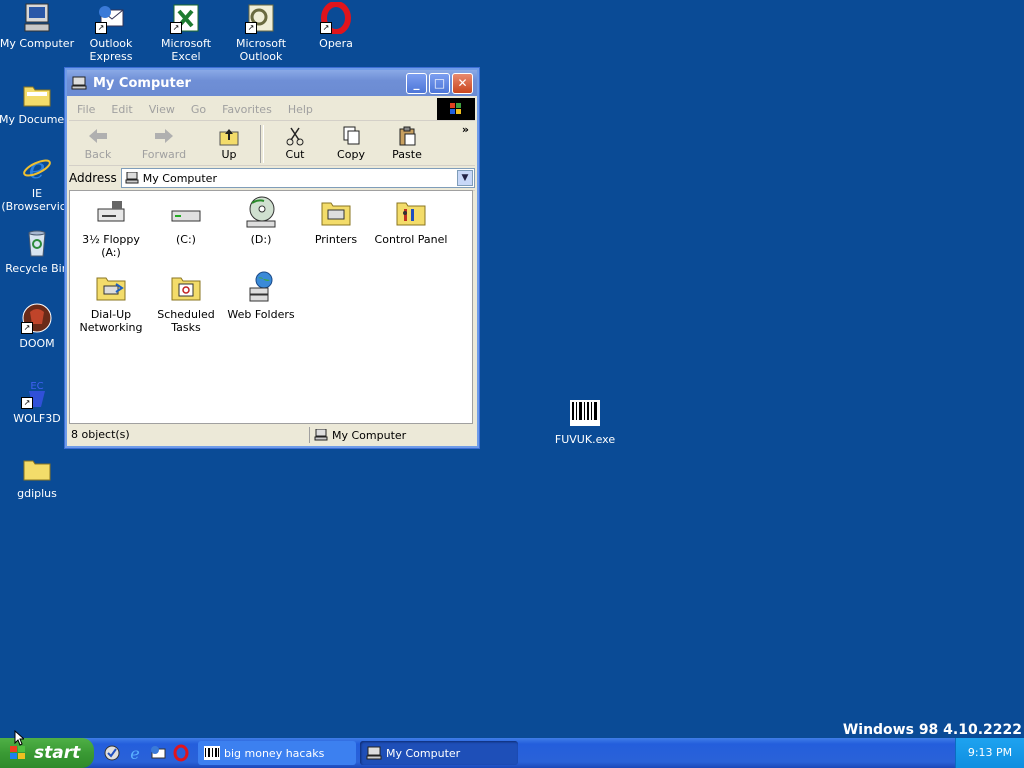 This screenshot has width=1024, height=768. Describe the element at coordinates (179, 178) in the screenshot. I see `address-value: My Computer` at that location.